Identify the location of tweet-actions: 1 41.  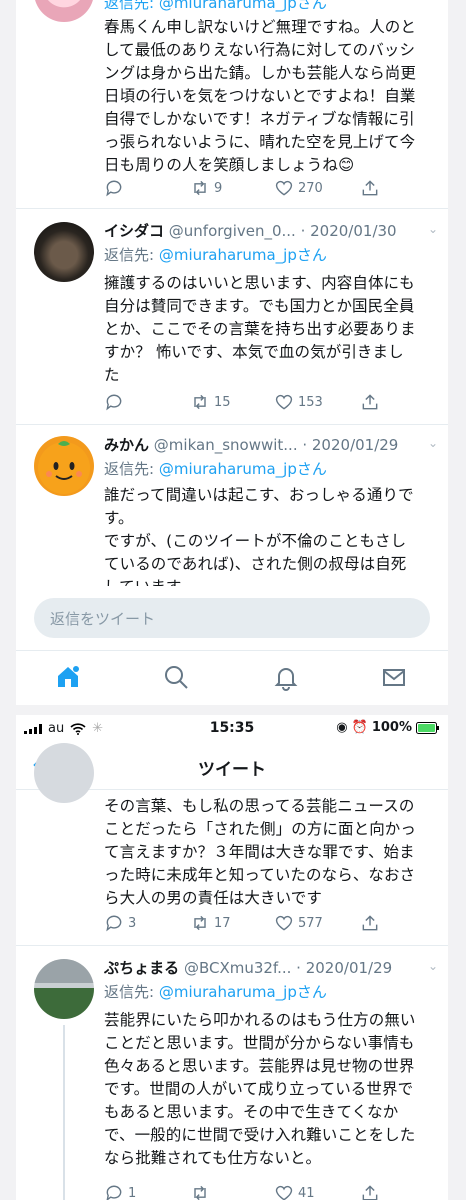
(254, 1190).